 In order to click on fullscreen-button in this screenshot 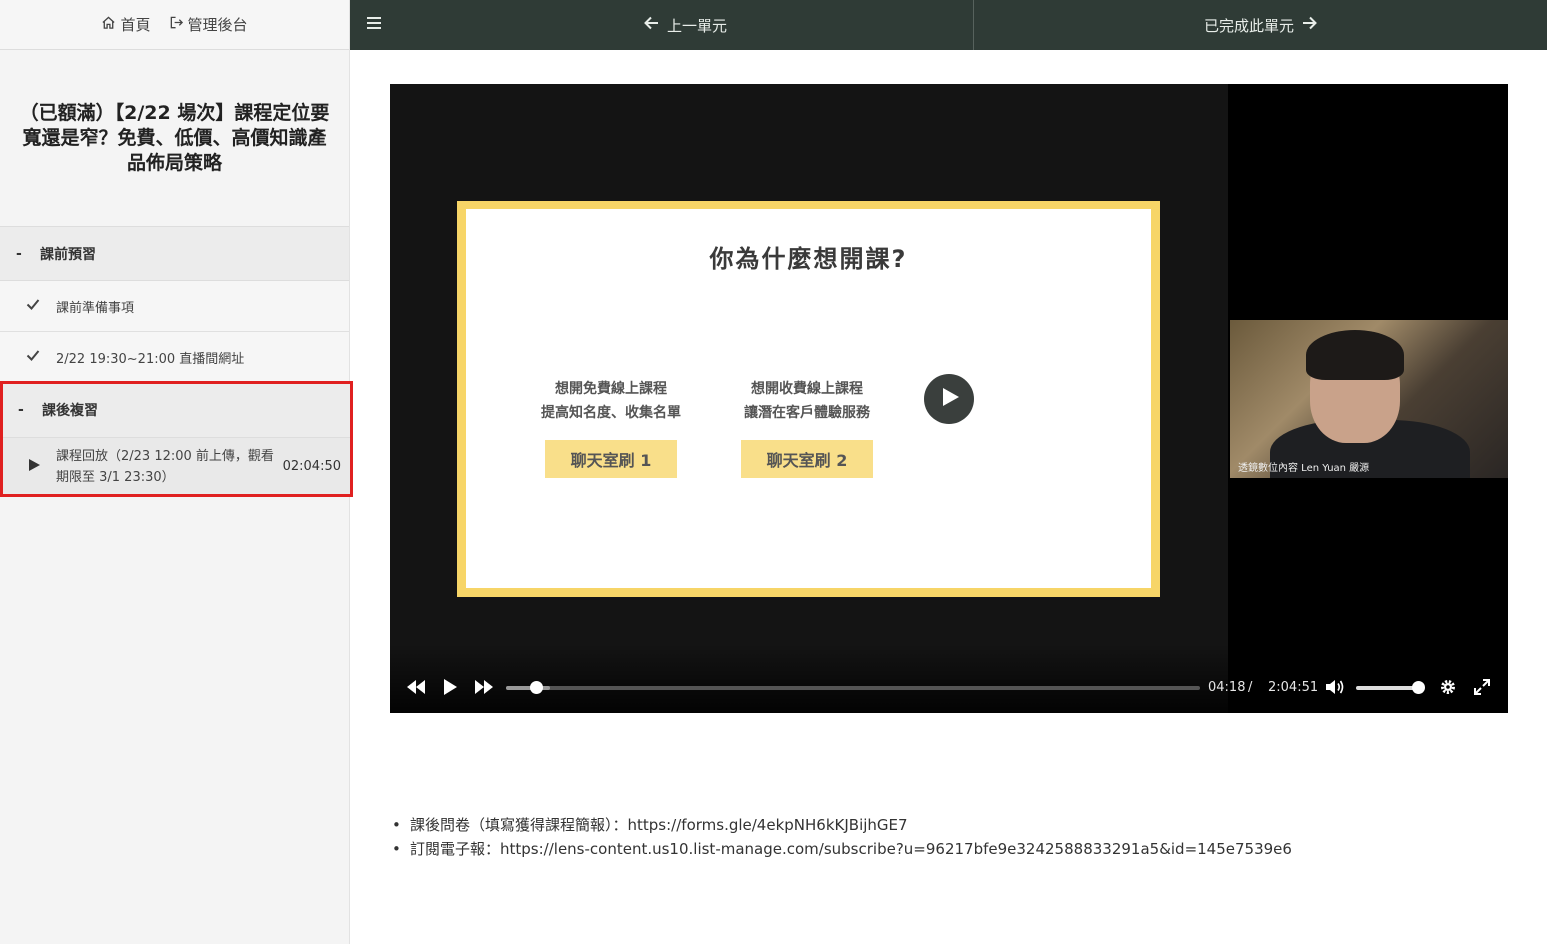, I will do `click(1482, 689)`.